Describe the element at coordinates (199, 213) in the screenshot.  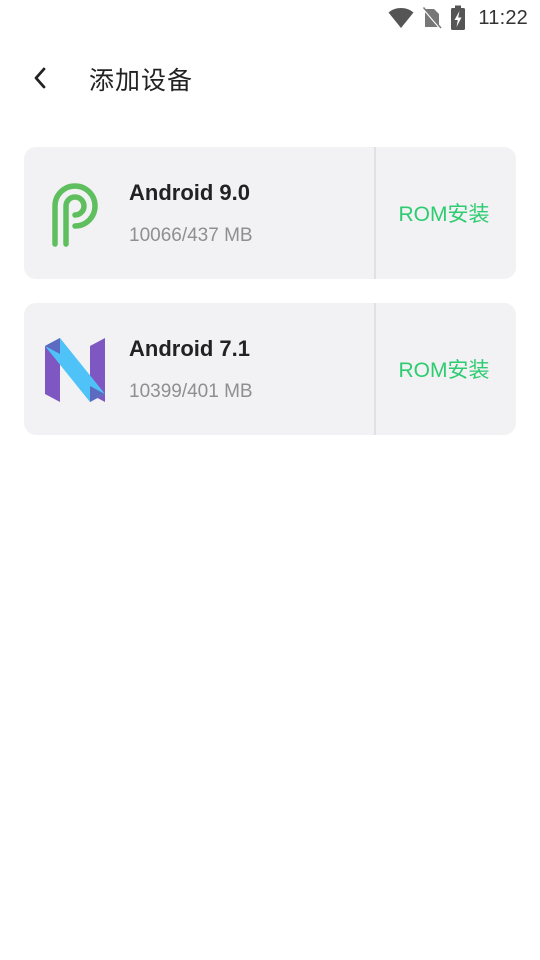
I see `device-info: Android 9.0 10066/437 MB` at that location.